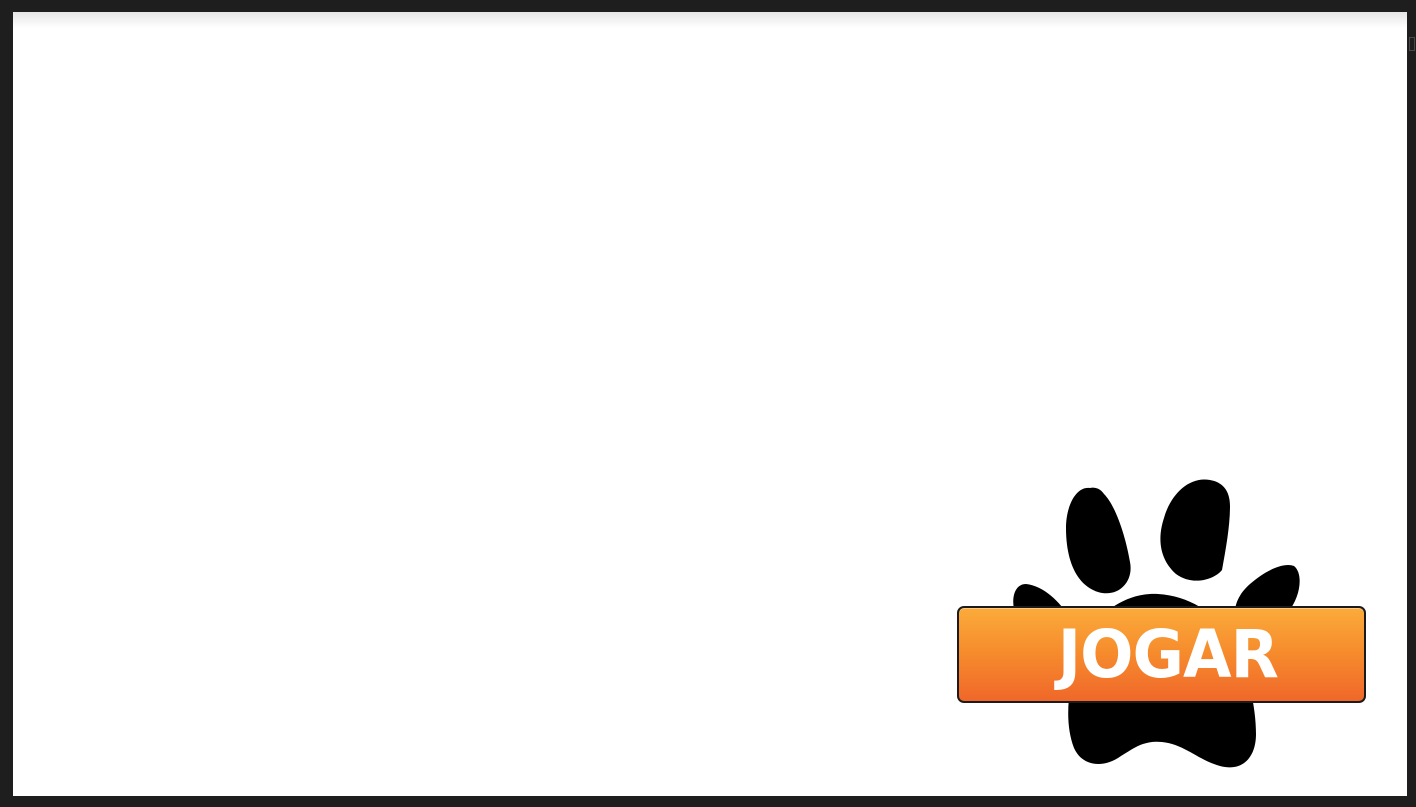 The height and width of the screenshot is (807, 1416). What do you see at coordinates (1167, 654) in the screenshot?
I see `play-button-label: JOGAR` at bounding box center [1167, 654].